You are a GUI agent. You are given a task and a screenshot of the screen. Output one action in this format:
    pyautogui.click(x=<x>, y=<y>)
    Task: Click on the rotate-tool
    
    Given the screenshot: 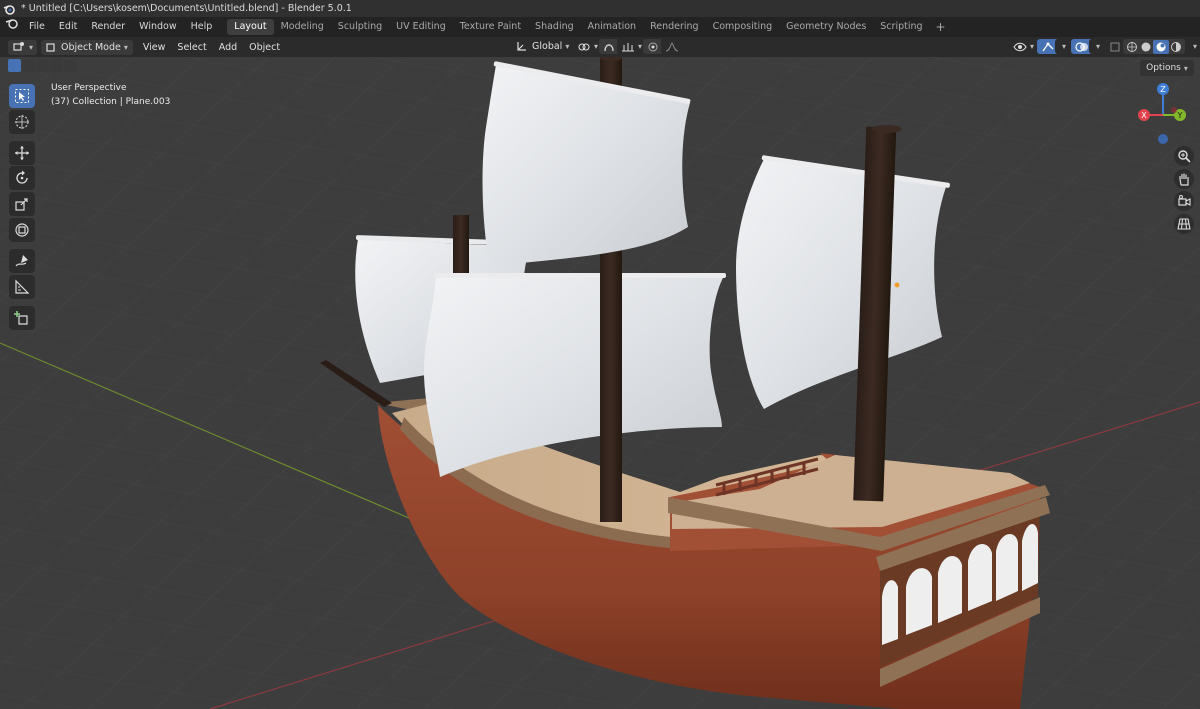 What is the action you would take?
    pyautogui.click(x=22, y=178)
    